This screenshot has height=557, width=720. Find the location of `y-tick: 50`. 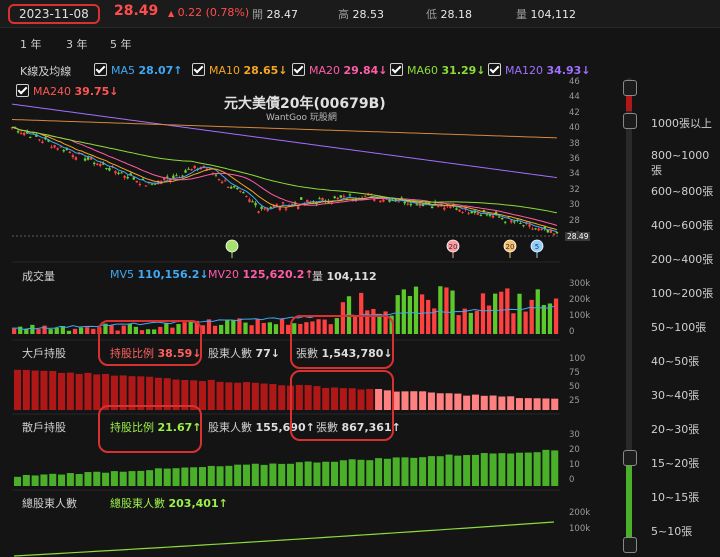

y-tick: 50 is located at coordinates (574, 387).